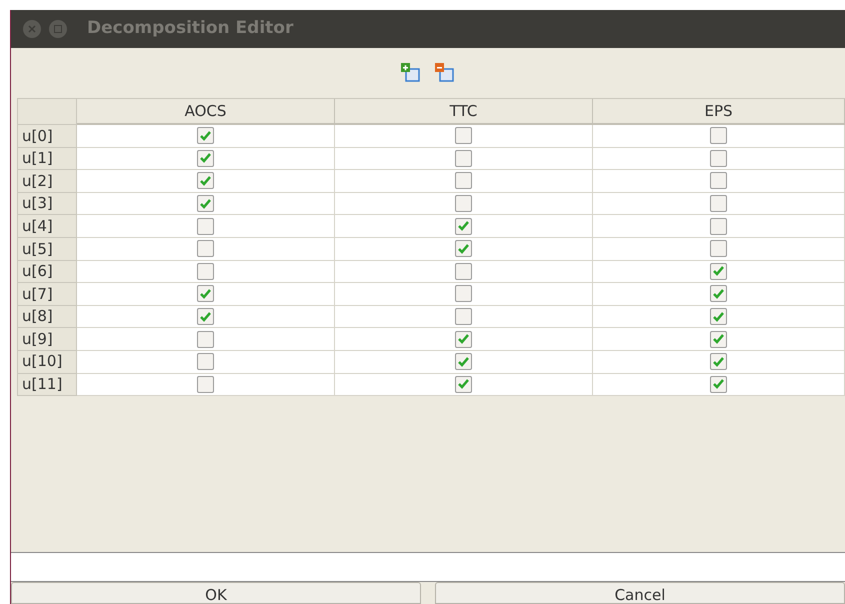  Describe the element at coordinates (206, 112) in the screenshot. I see `column-header: AOCS` at that location.